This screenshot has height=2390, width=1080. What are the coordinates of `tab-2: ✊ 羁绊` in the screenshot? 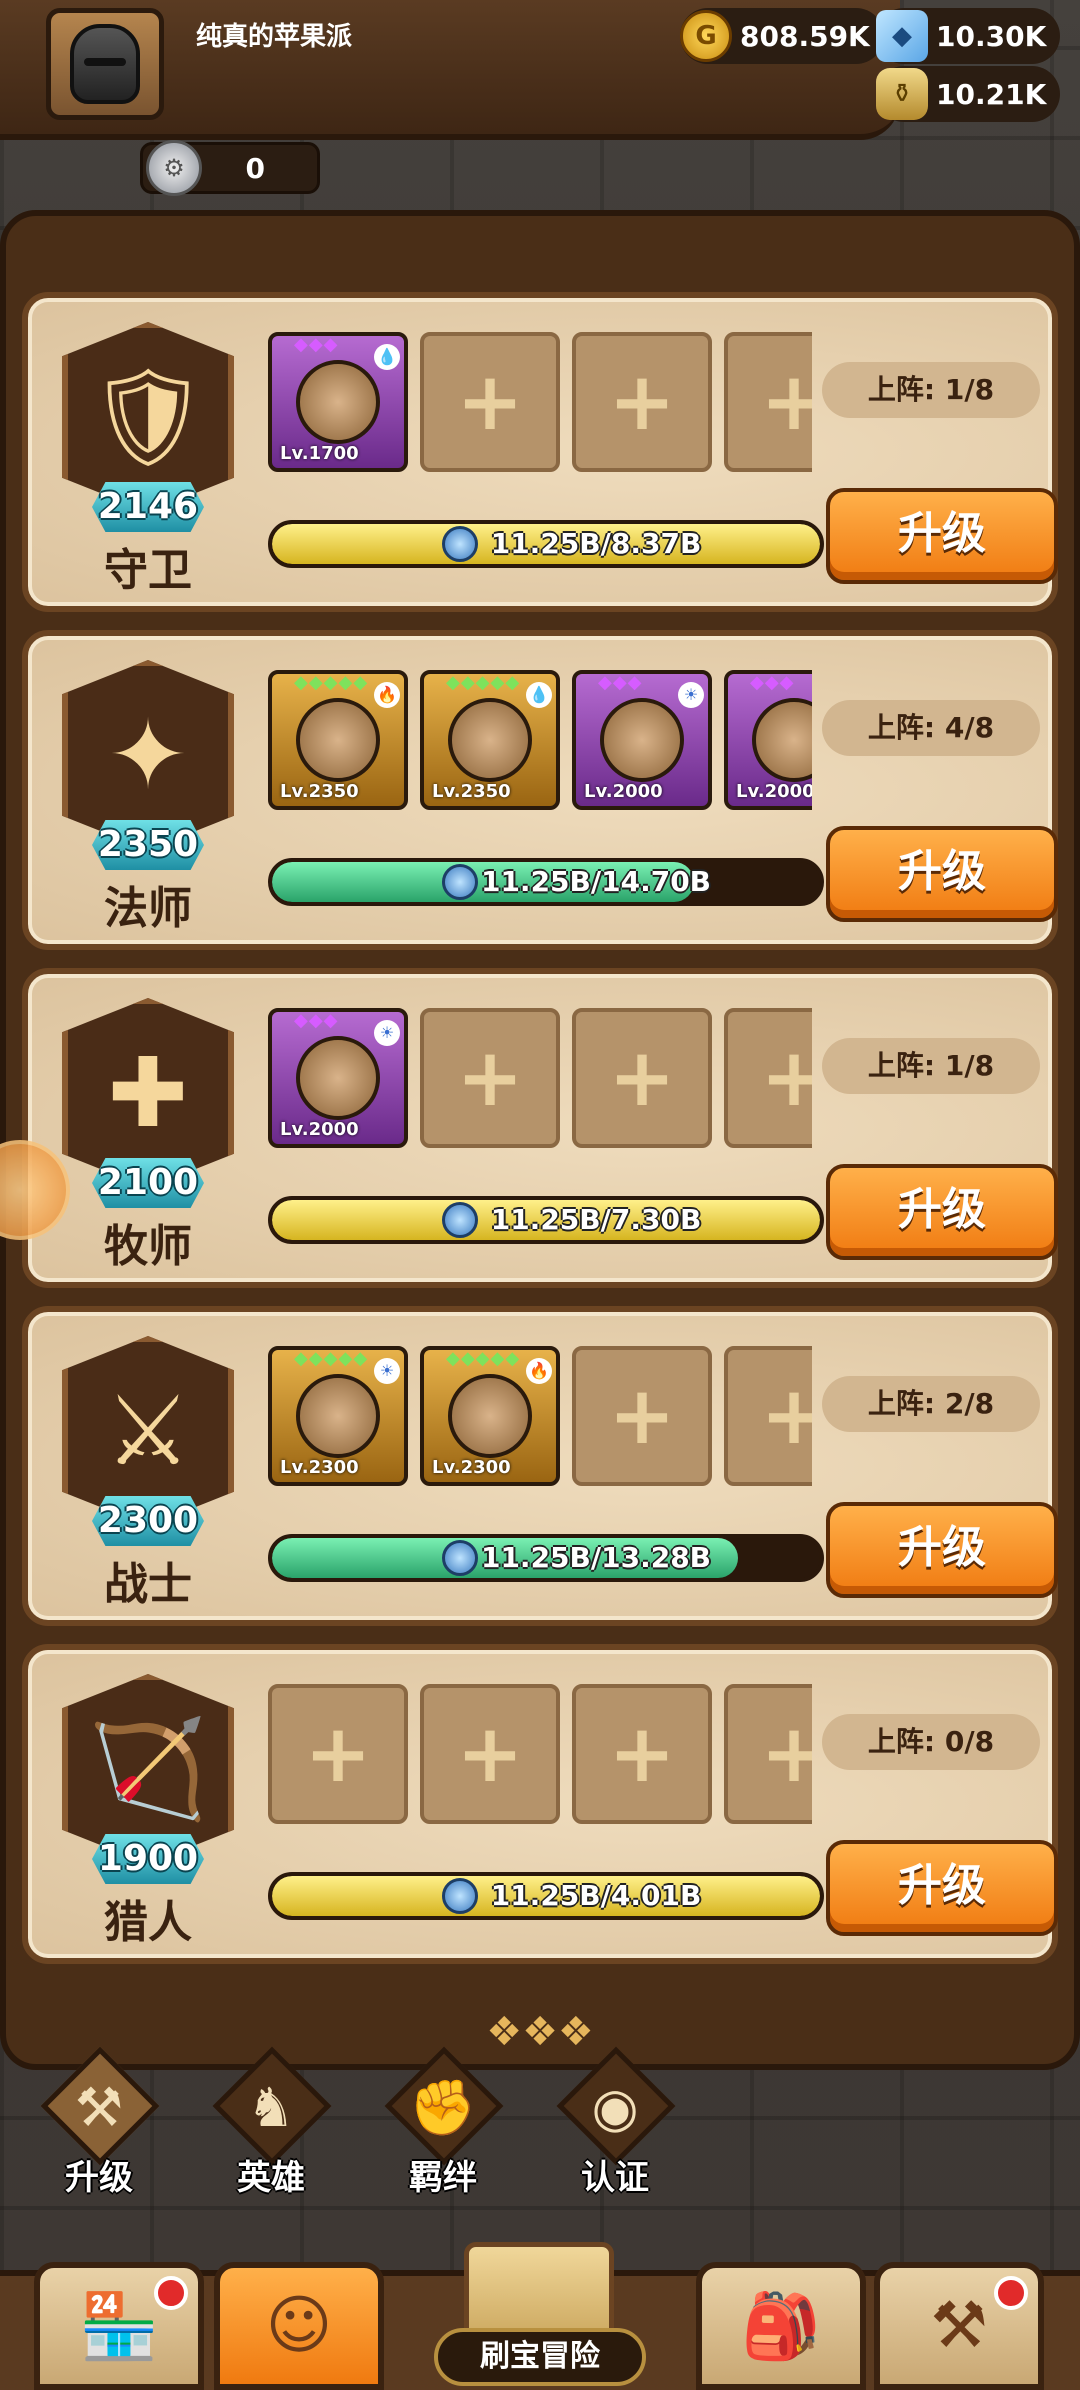 It's located at (443, 2128).